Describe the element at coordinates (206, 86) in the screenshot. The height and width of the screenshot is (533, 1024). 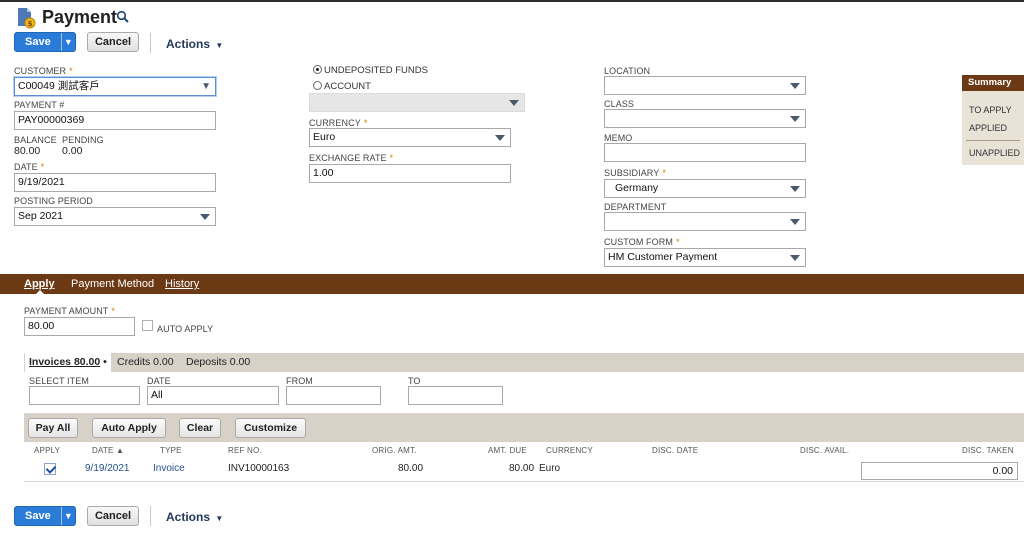
I see `double-chevron-down-icon: ▼` at that location.